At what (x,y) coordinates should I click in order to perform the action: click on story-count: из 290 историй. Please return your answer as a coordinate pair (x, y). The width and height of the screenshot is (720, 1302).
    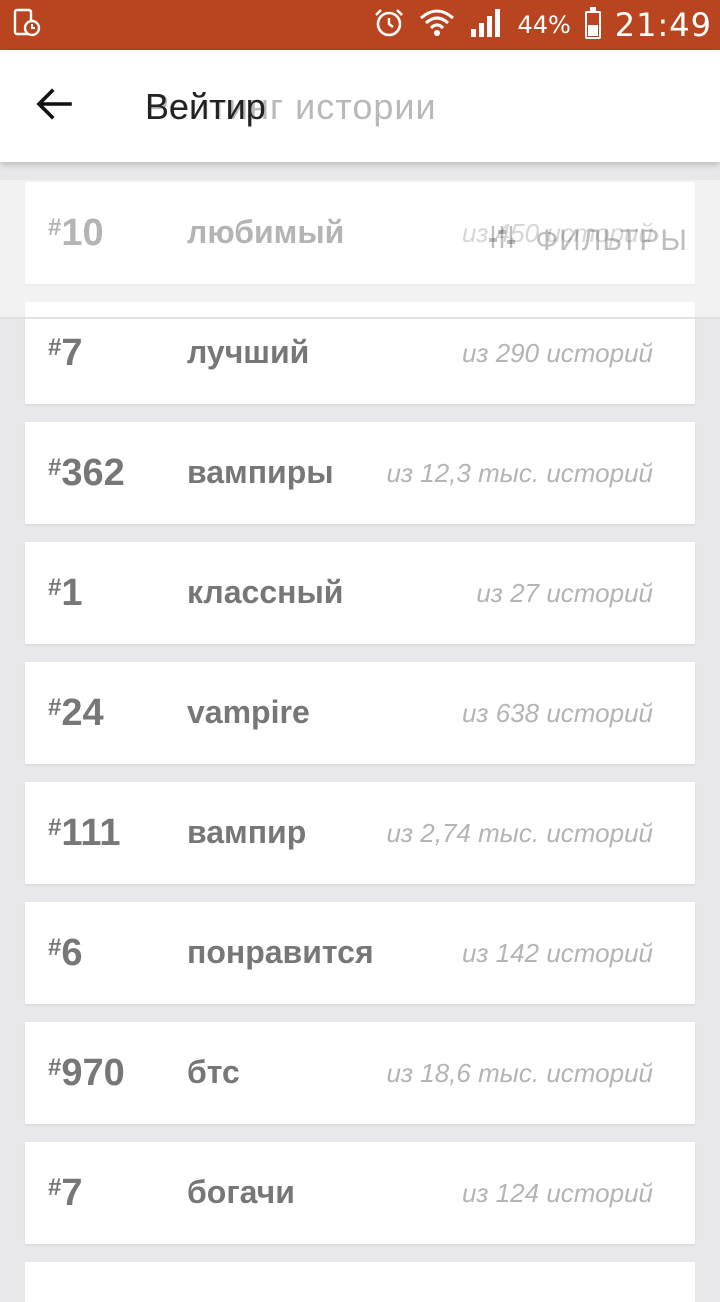
    Looking at the image, I should click on (557, 353).